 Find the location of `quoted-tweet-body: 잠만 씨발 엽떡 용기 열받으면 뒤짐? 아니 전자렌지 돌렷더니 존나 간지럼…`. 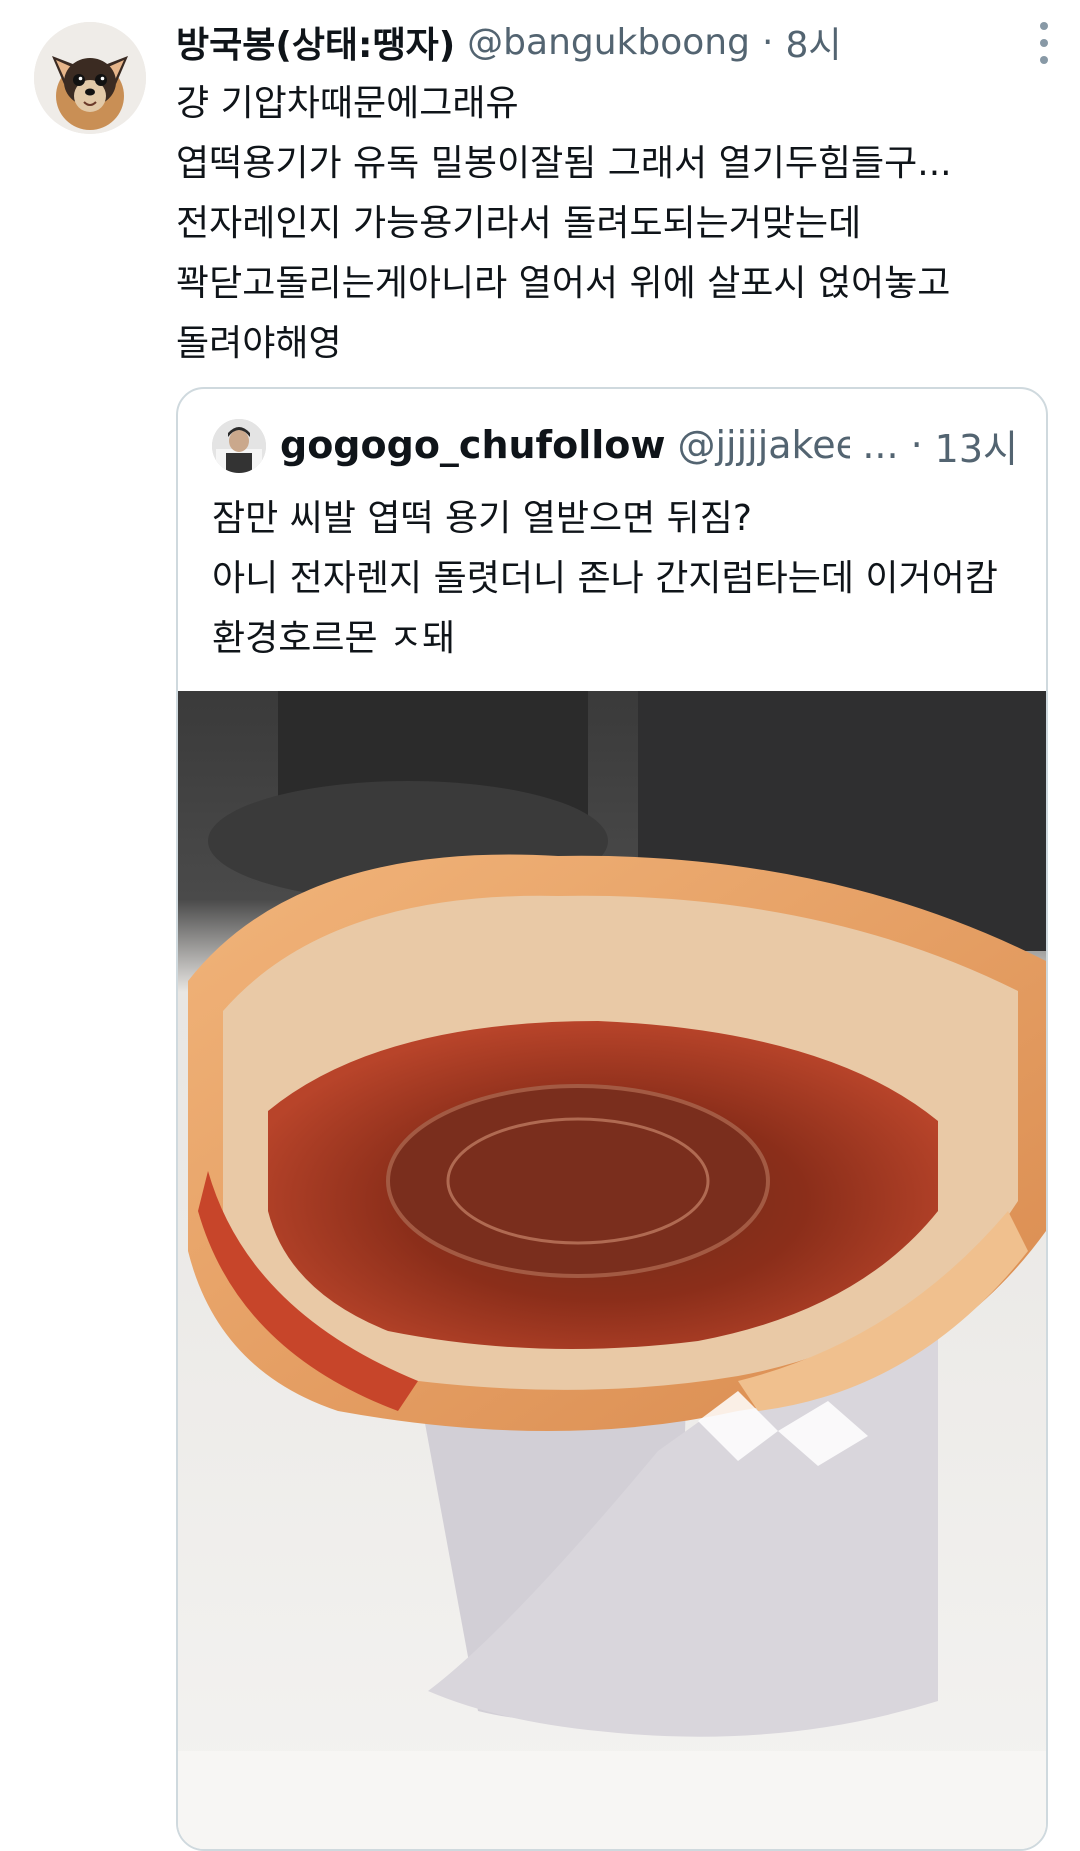

quoted-tweet-body: 잠만 씨발 엽떡 용기 열받으면 뒤짐? 아니 전자렌지 돌렷더니 존나 간지럼… is located at coordinates (622, 579).